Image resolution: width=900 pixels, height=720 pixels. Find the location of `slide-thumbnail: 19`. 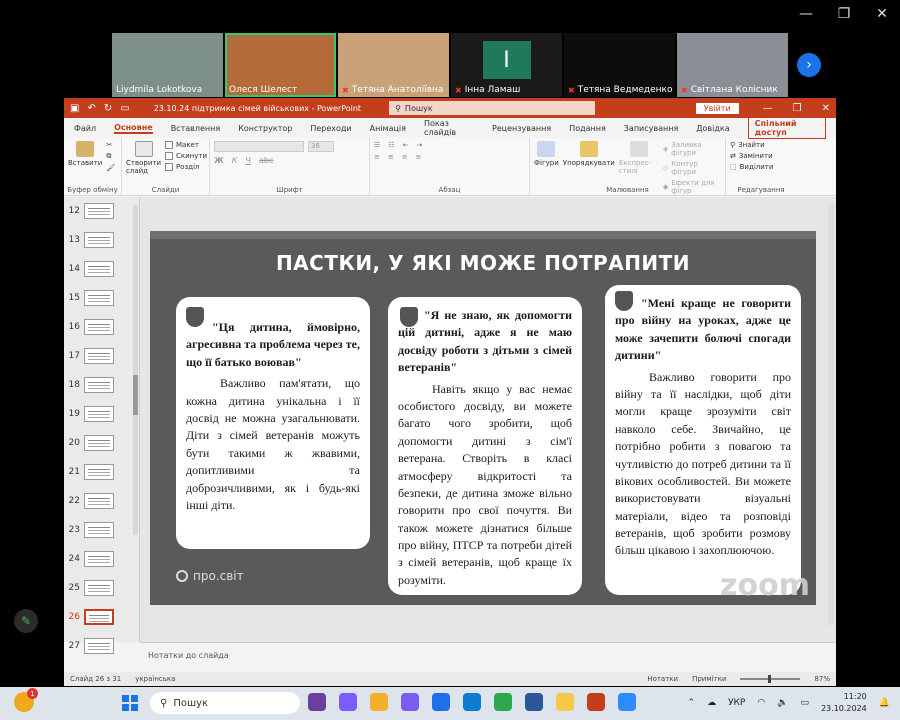

slide-thumbnail: 19 is located at coordinates (97, 414).